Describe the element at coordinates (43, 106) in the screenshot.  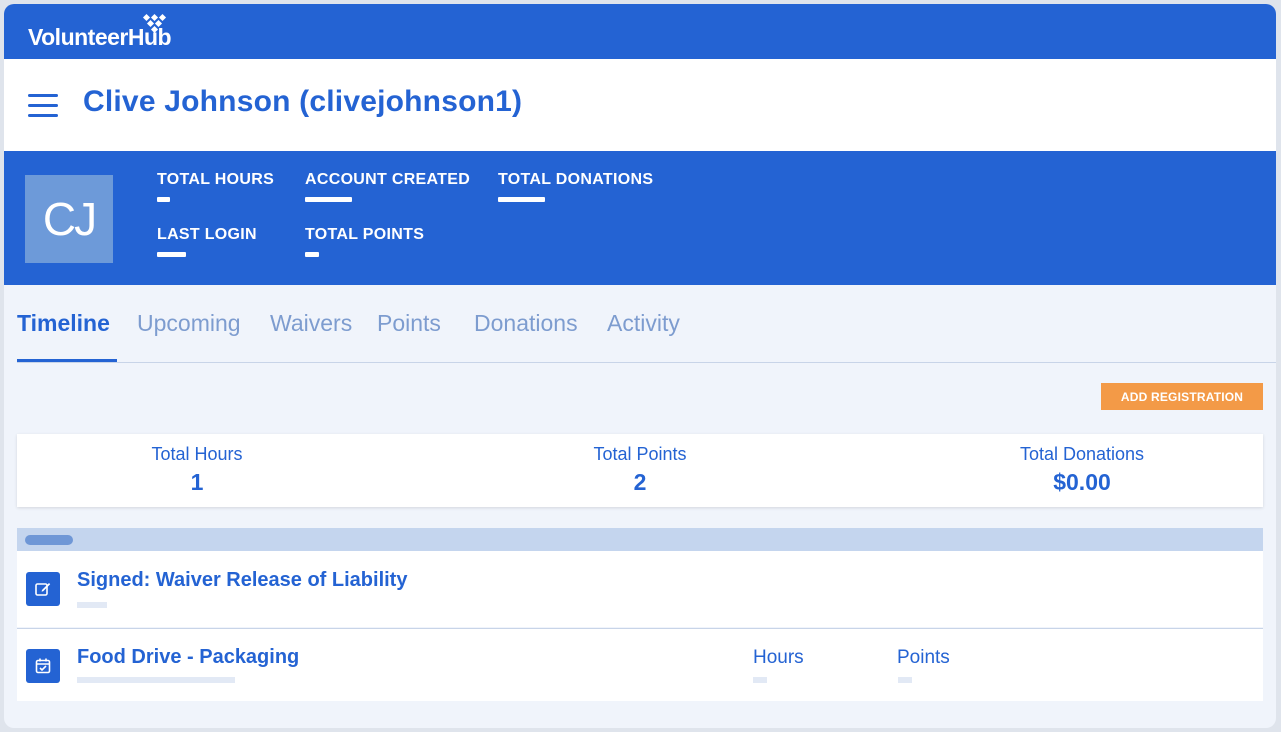
I see `hamburger-menu-icon` at that location.